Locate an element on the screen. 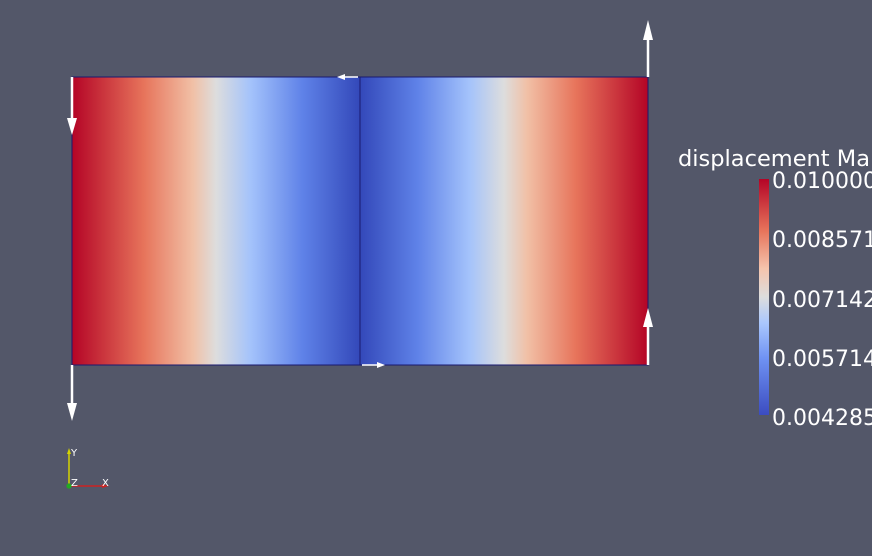  arrow-down-icon is located at coordinates (72, 393).